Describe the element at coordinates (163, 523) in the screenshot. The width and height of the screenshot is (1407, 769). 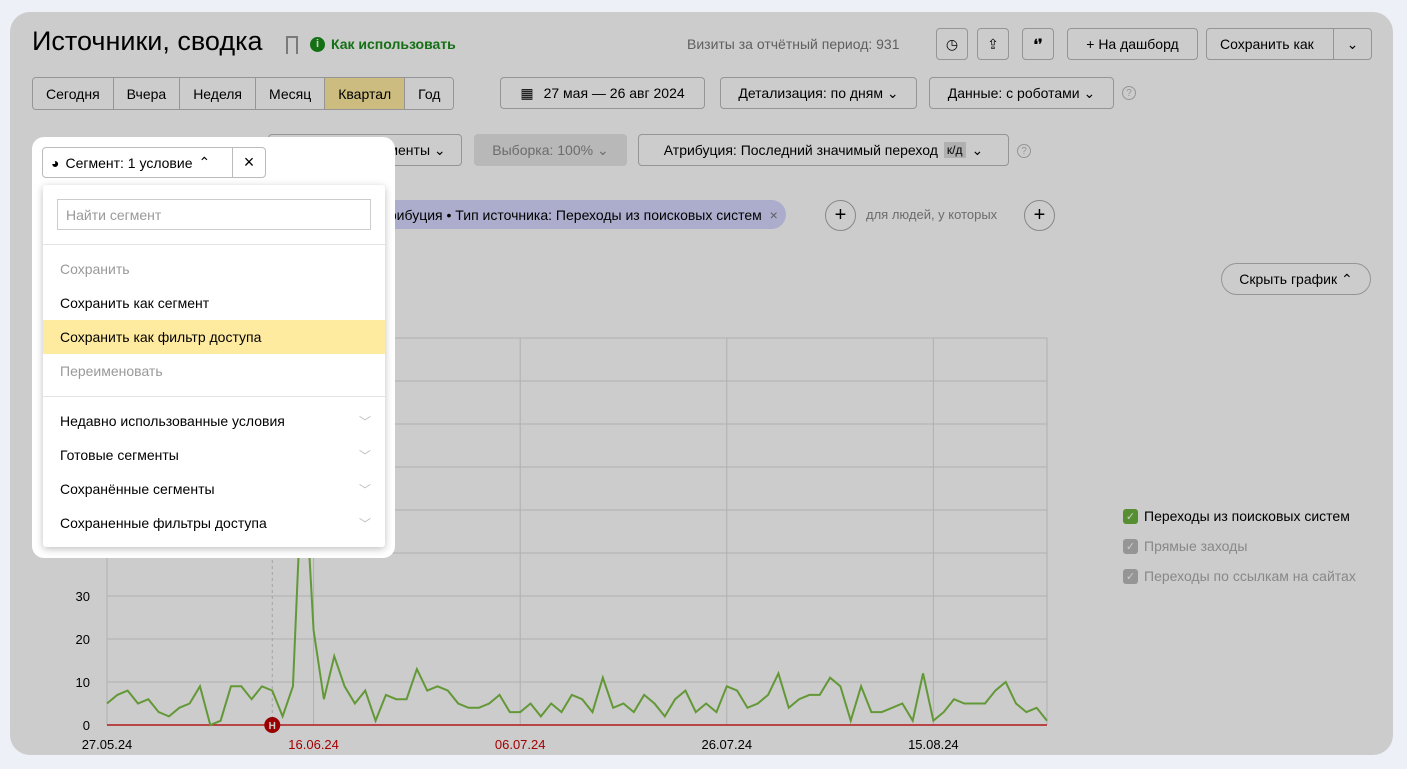
I see `group-label: Сохраненные фильтры доступа` at that location.